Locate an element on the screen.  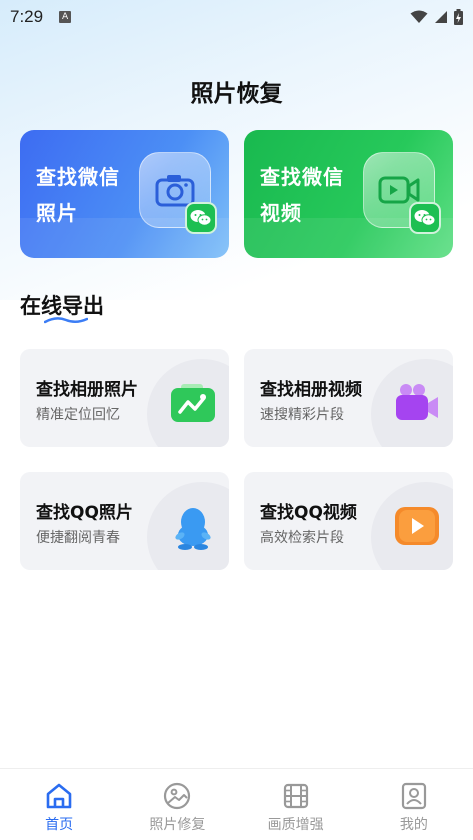
play-icon is located at coordinates (417, 526).